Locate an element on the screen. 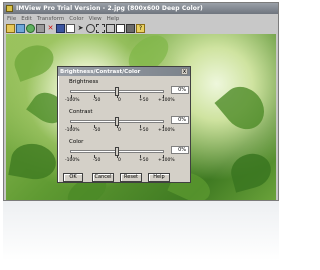 Image resolution: width=320 pixels, height=270 pixels. color-label: Color is located at coordinates (76, 142).